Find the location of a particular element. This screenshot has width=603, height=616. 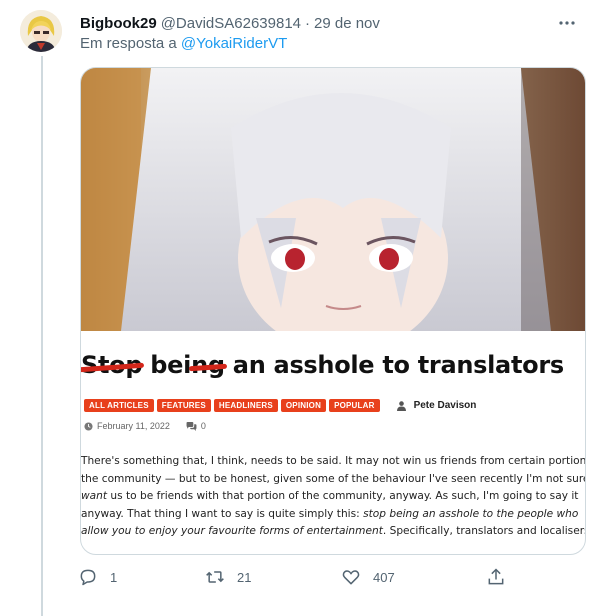

share-button is located at coordinates (496, 577).